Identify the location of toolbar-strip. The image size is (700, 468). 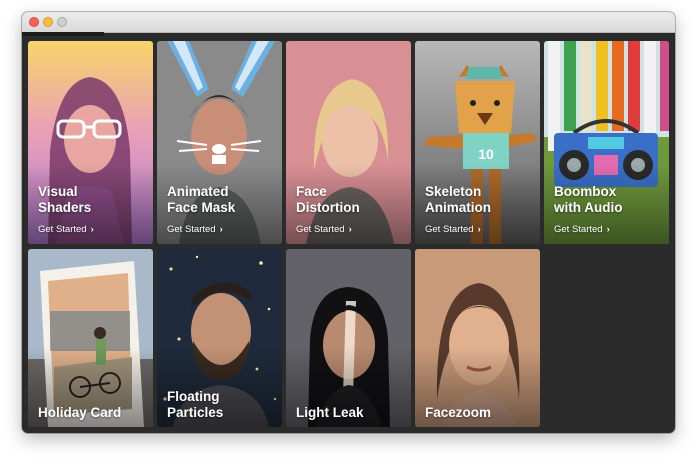
(63, 34).